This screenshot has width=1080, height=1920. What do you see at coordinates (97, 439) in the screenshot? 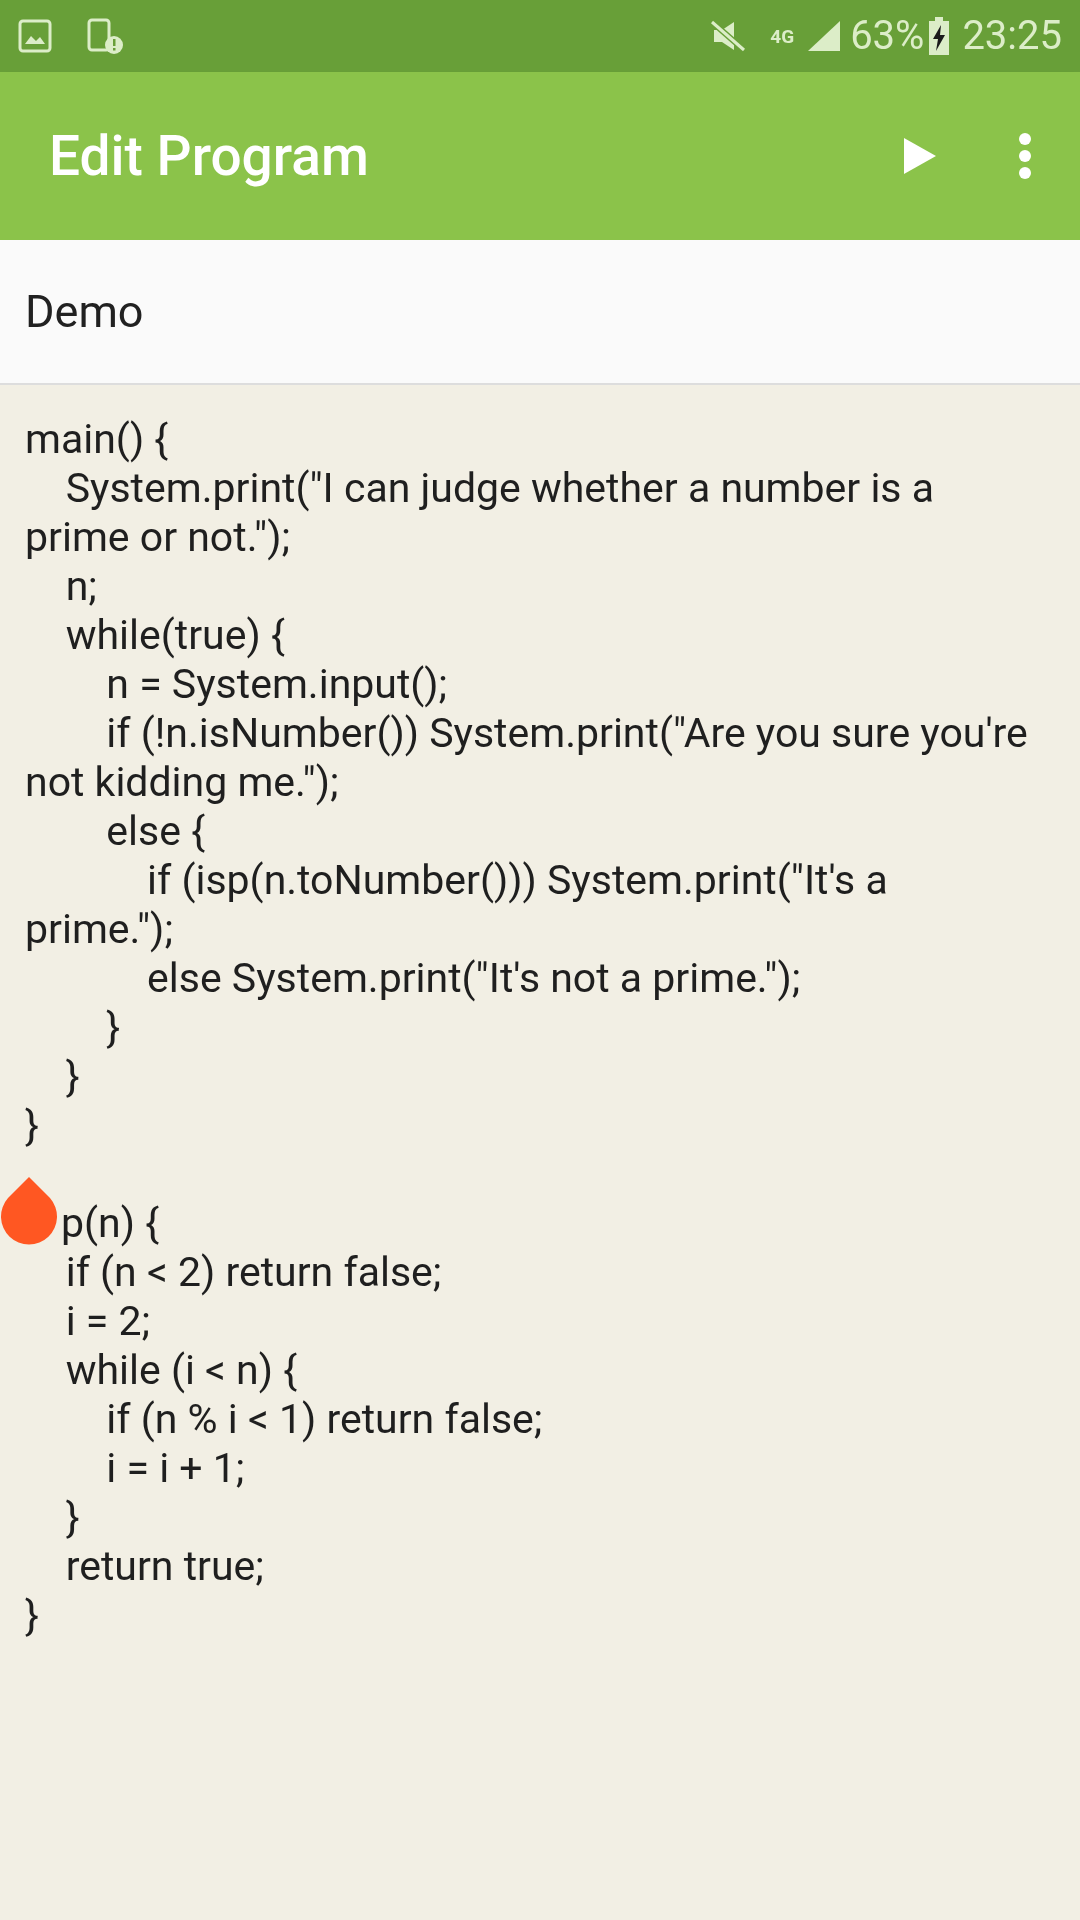
I see `code-line: main() {` at bounding box center [97, 439].